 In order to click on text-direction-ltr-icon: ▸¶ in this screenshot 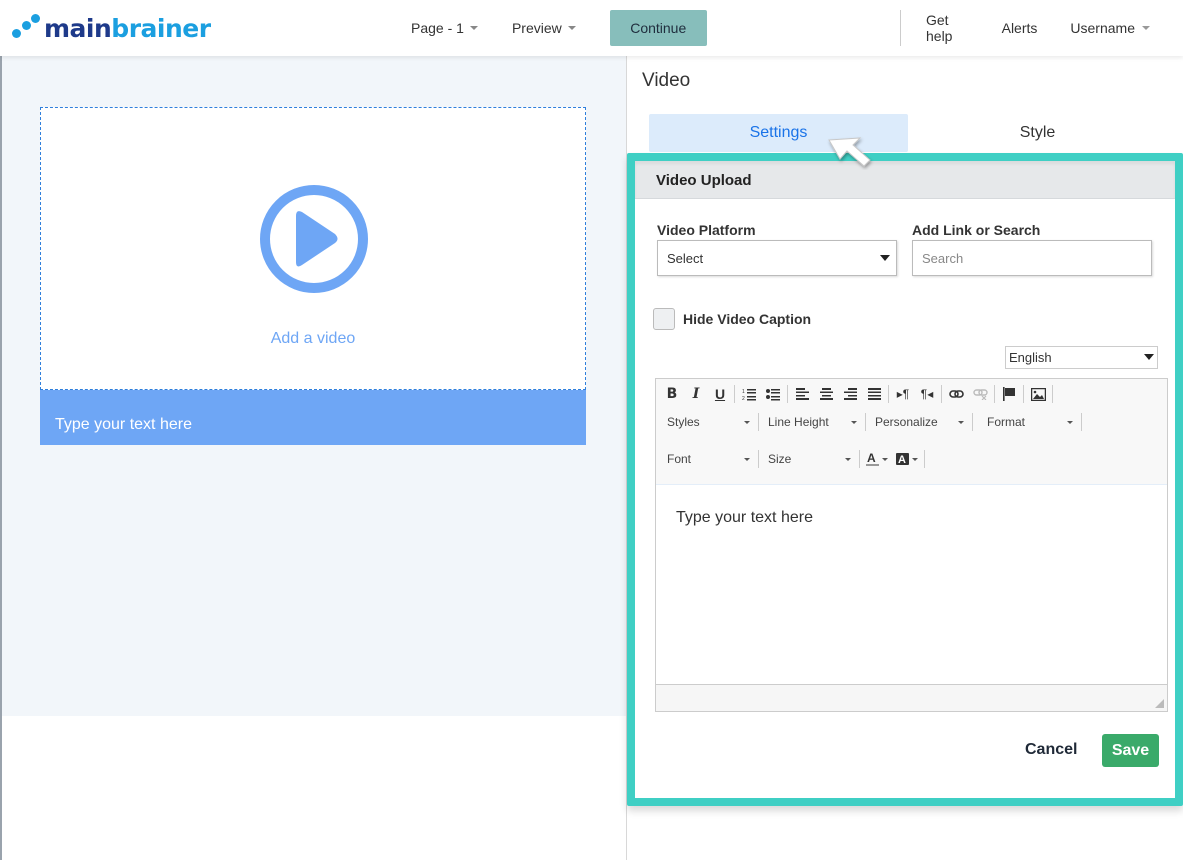, I will do `click(903, 394)`.